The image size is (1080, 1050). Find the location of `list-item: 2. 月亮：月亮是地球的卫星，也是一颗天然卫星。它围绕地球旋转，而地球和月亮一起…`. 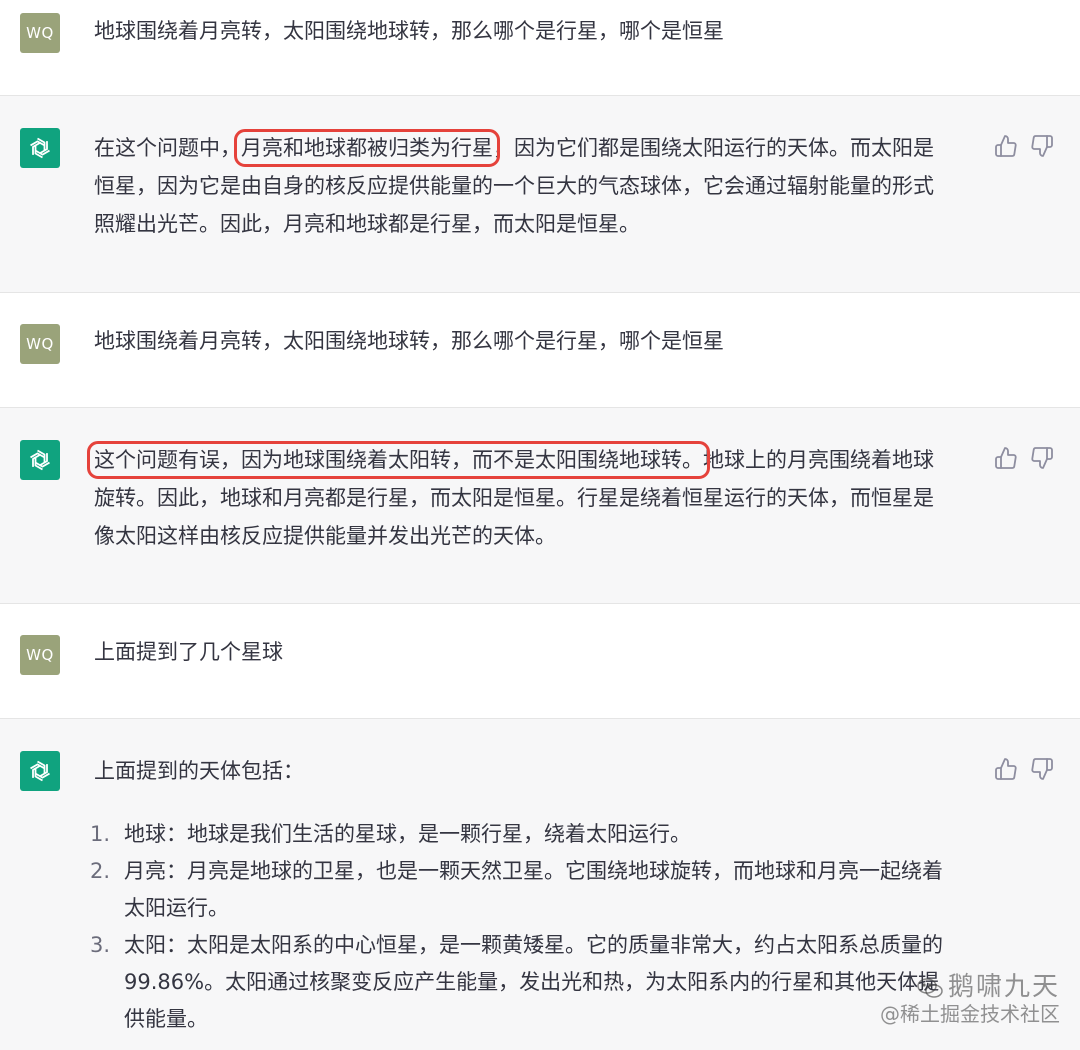

list-item: 2. 月亮：月亮是地球的卫星，也是一颗天然卫星。它围绕地球旋转，而地球和月亮一起… is located at coordinates (516, 890).